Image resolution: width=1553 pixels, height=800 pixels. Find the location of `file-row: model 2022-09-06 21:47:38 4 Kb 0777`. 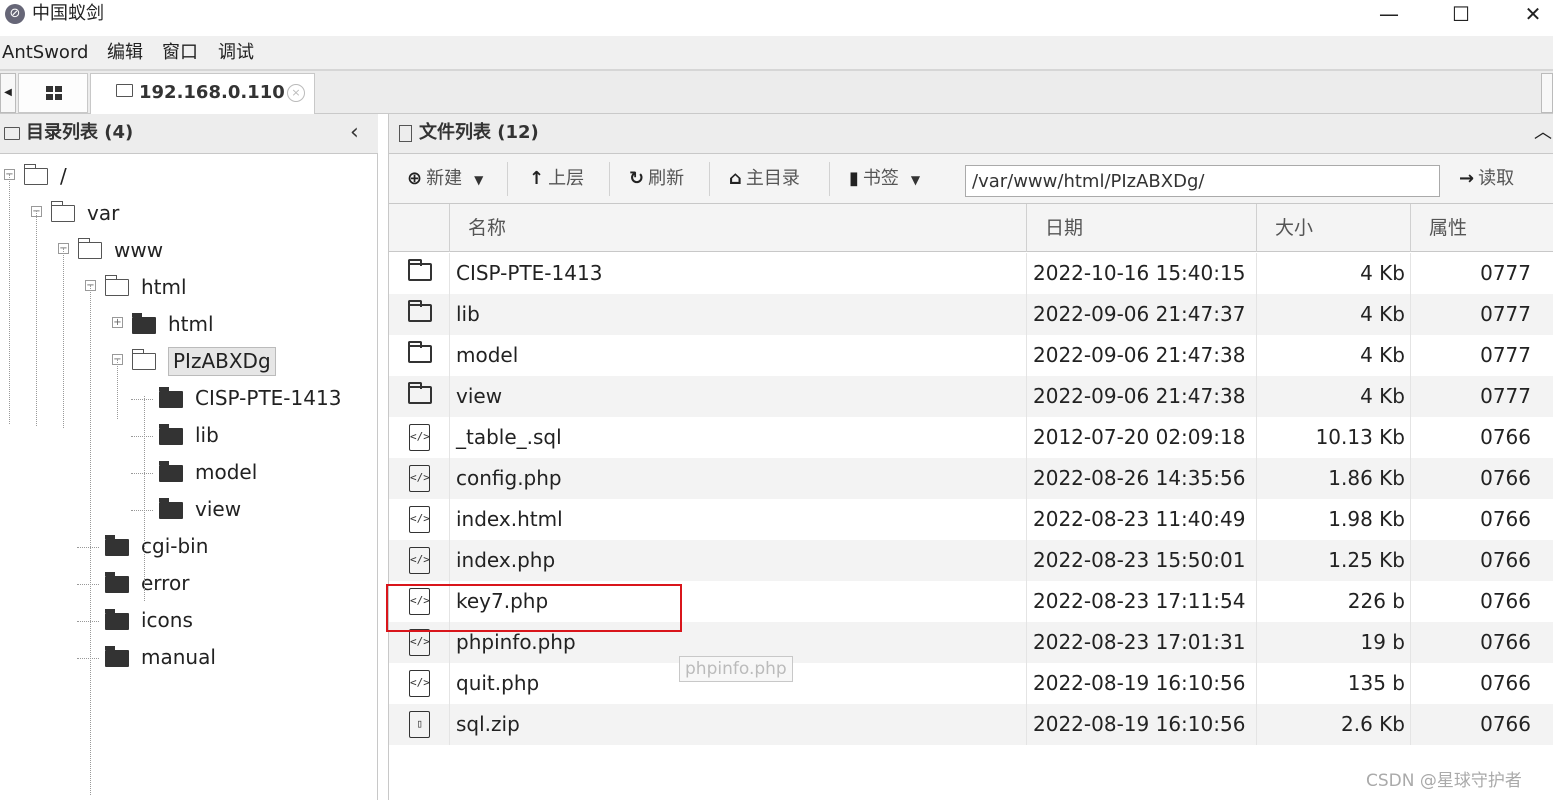

file-row: model 2022-09-06 21:47:38 4 Kb 0777 is located at coordinates (971, 355).